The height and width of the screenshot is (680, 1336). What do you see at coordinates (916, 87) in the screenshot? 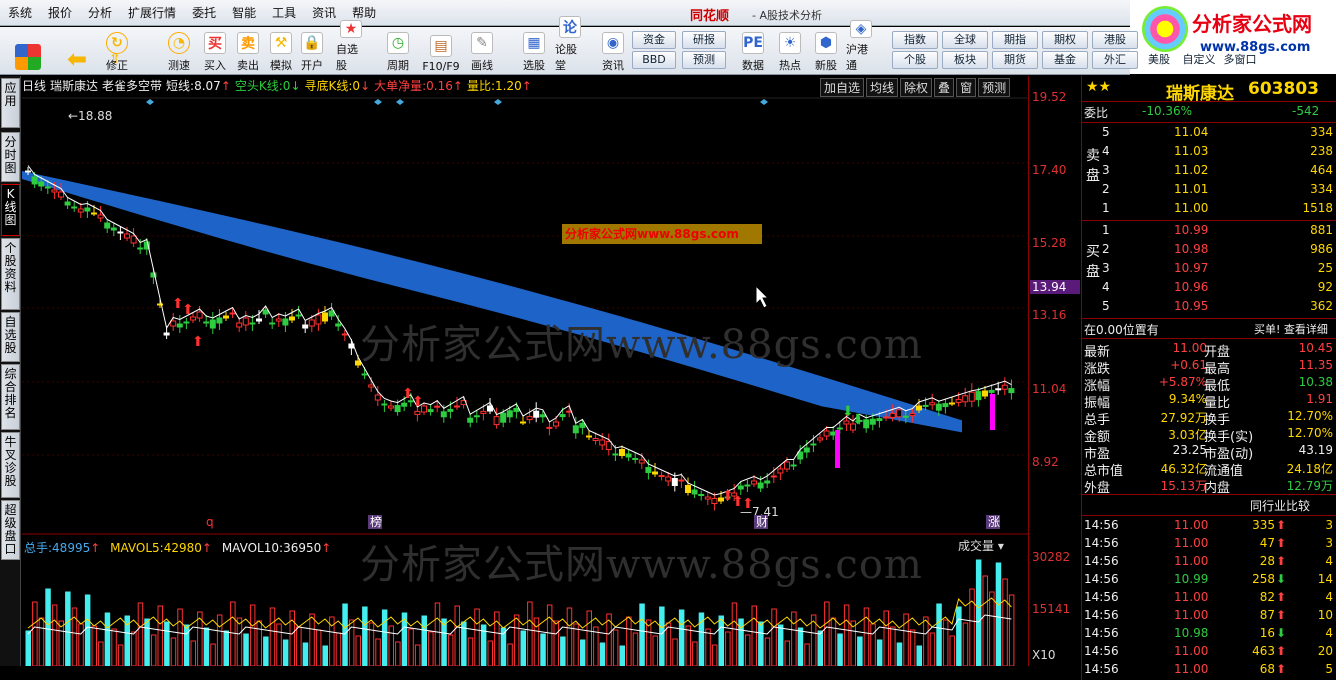
I see `chart-tool-button: 除权` at bounding box center [916, 87].